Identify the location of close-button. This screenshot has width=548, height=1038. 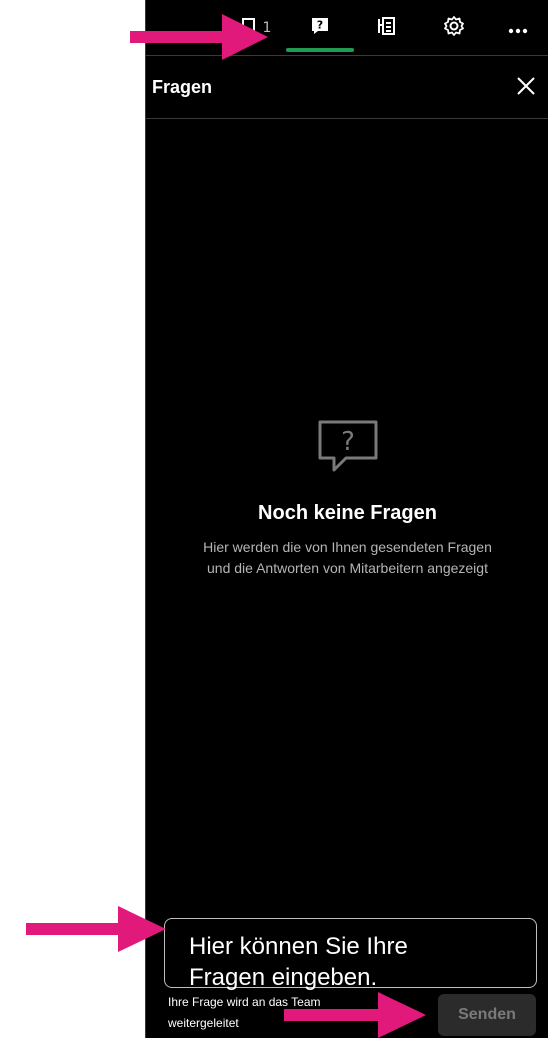
(526, 86).